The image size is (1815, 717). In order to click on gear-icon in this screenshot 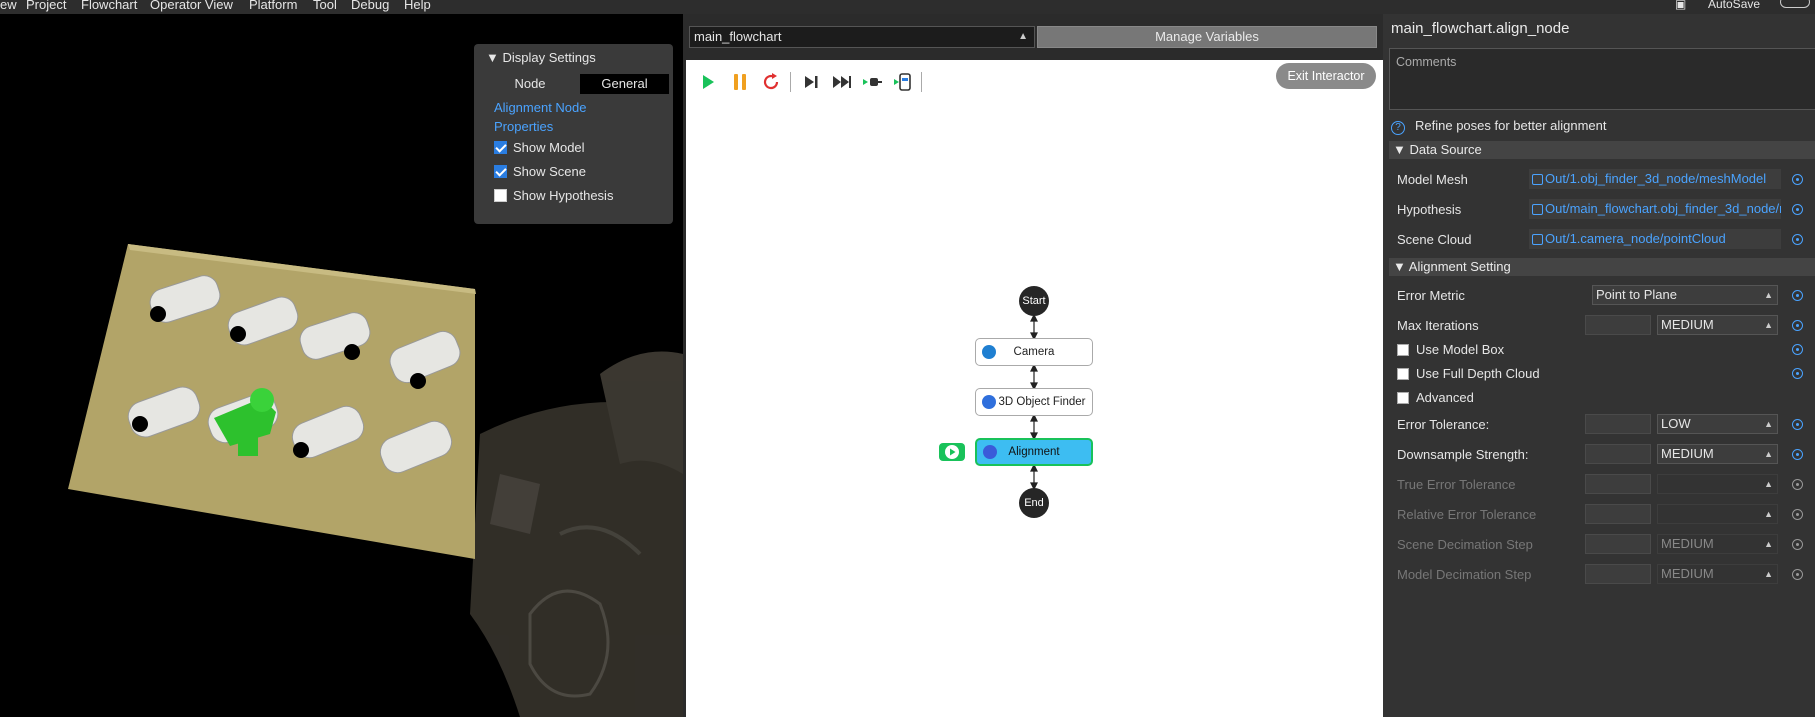, I will do `click(990, 452)`.